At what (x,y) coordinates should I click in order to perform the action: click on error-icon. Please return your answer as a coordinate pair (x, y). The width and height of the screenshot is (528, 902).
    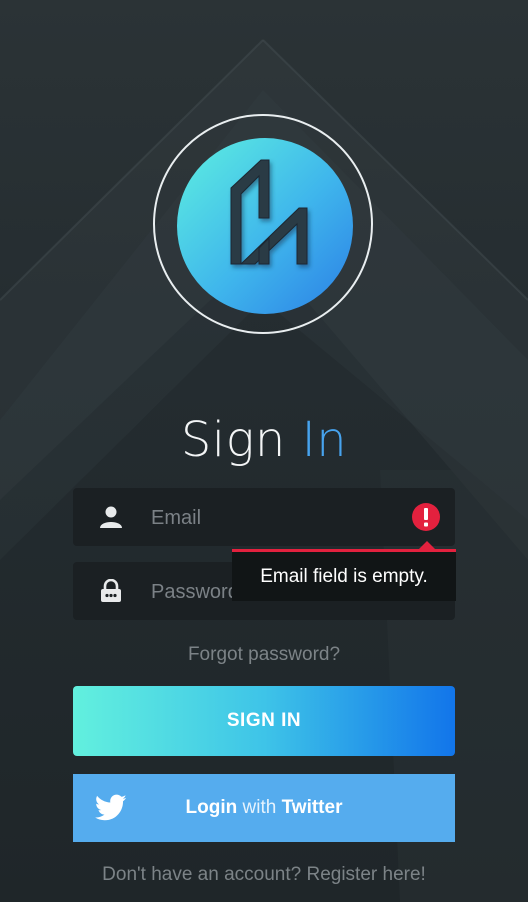
    Looking at the image, I should click on (426, 517).